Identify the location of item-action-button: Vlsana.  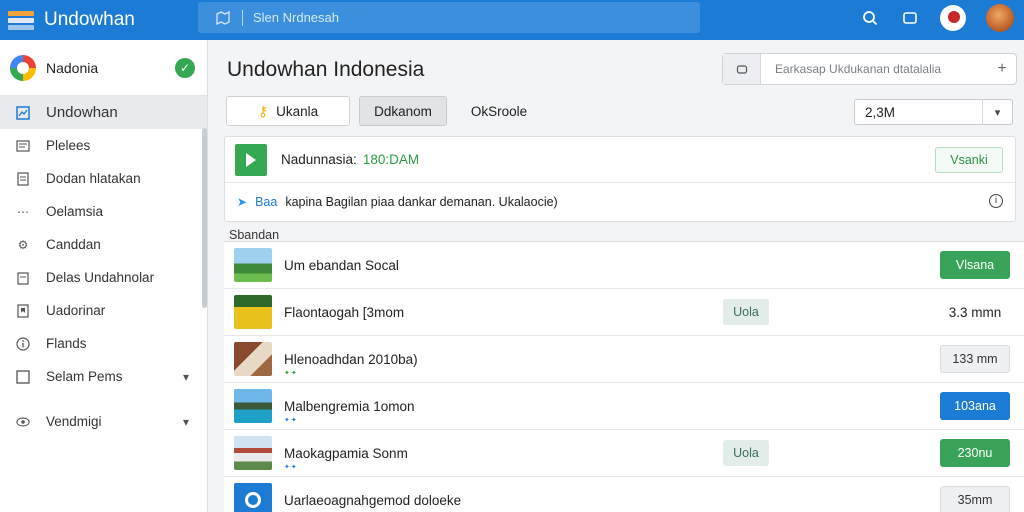
(975, 265).